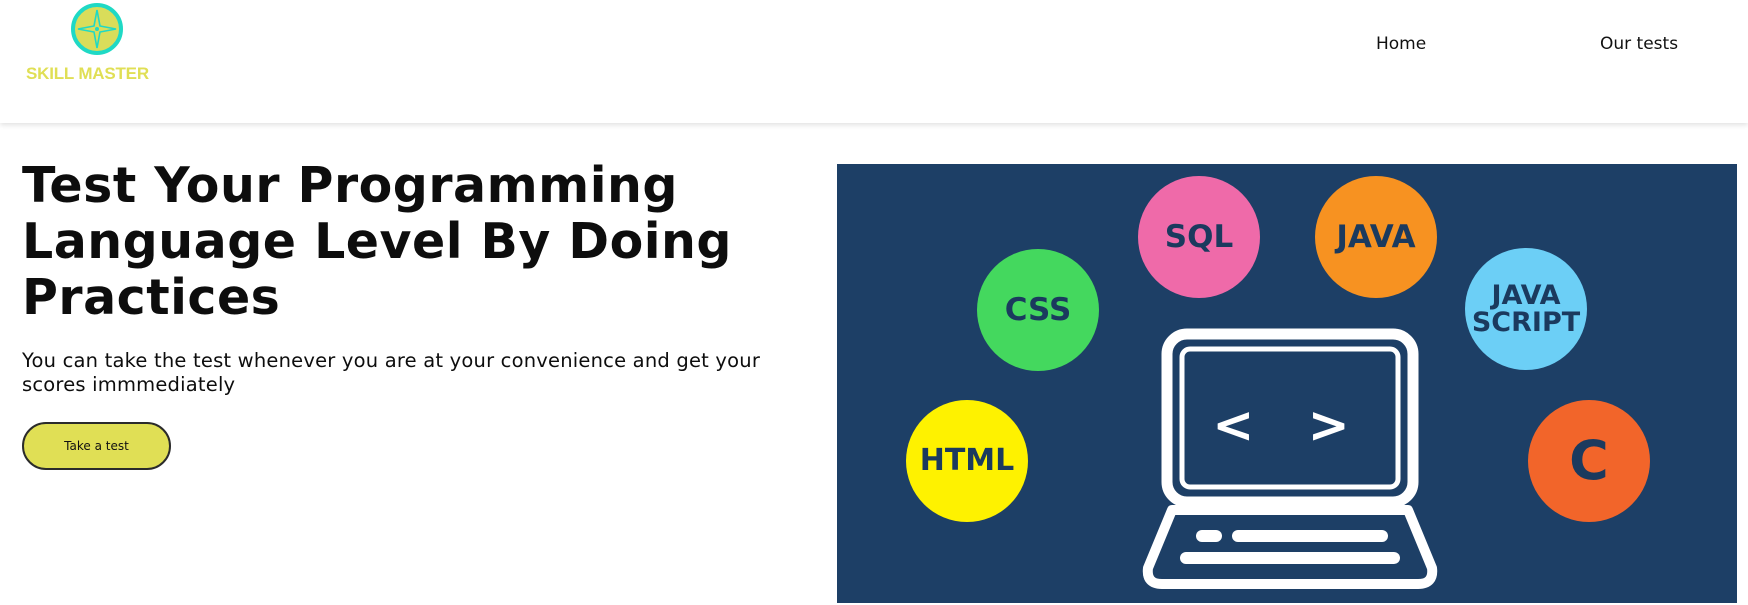 Image resolution: width=1748 pixels, height=605 pixels. Describe the element at coordinates (1290, 558) in the screenshot. I see `keyboard-spacebar` at that location.